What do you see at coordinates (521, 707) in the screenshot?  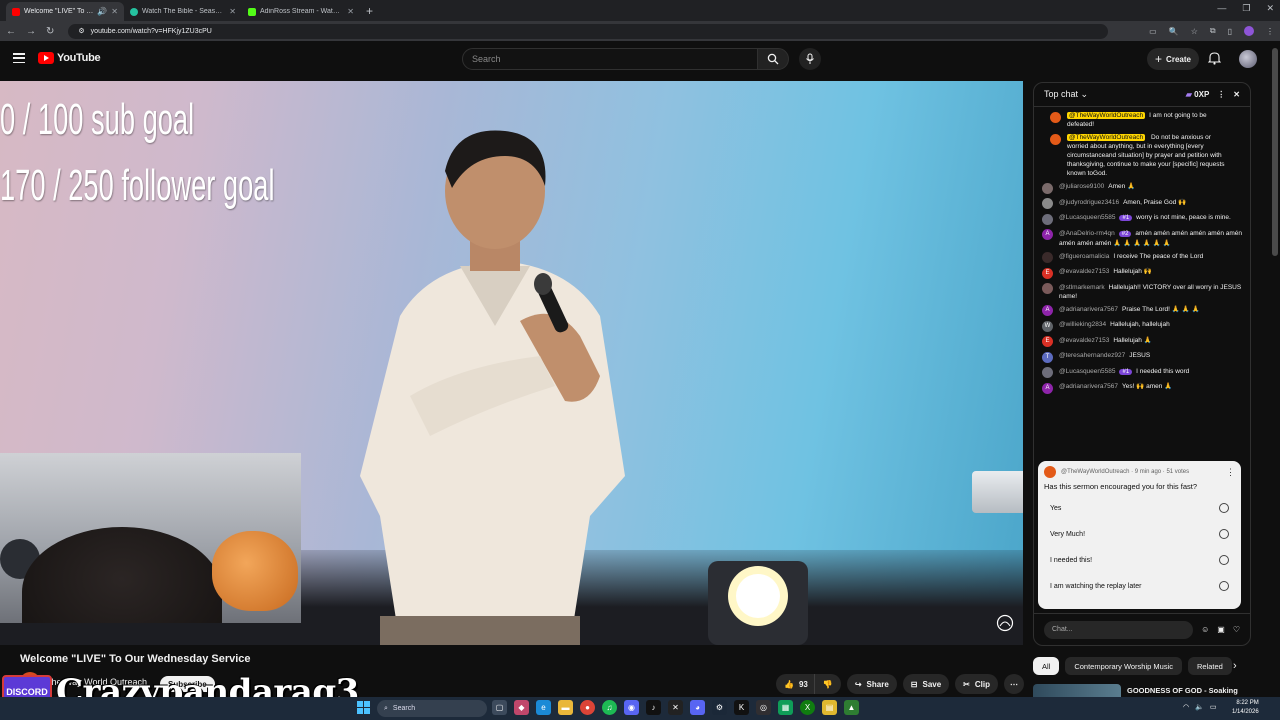 I see `widgets-icon: ◆` at bounding box center [521, 707].